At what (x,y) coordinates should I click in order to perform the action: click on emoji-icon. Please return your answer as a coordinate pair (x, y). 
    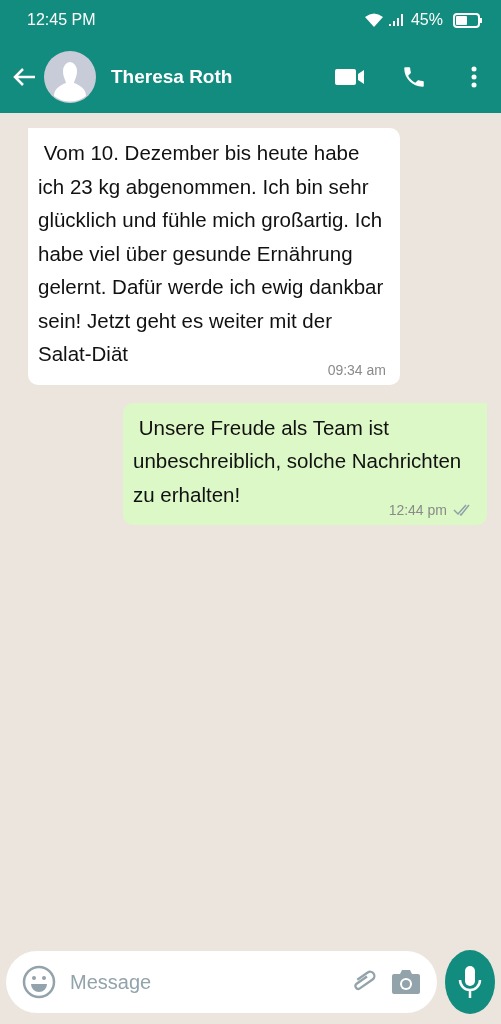
    Looking at the image, I should click on (39, 982).